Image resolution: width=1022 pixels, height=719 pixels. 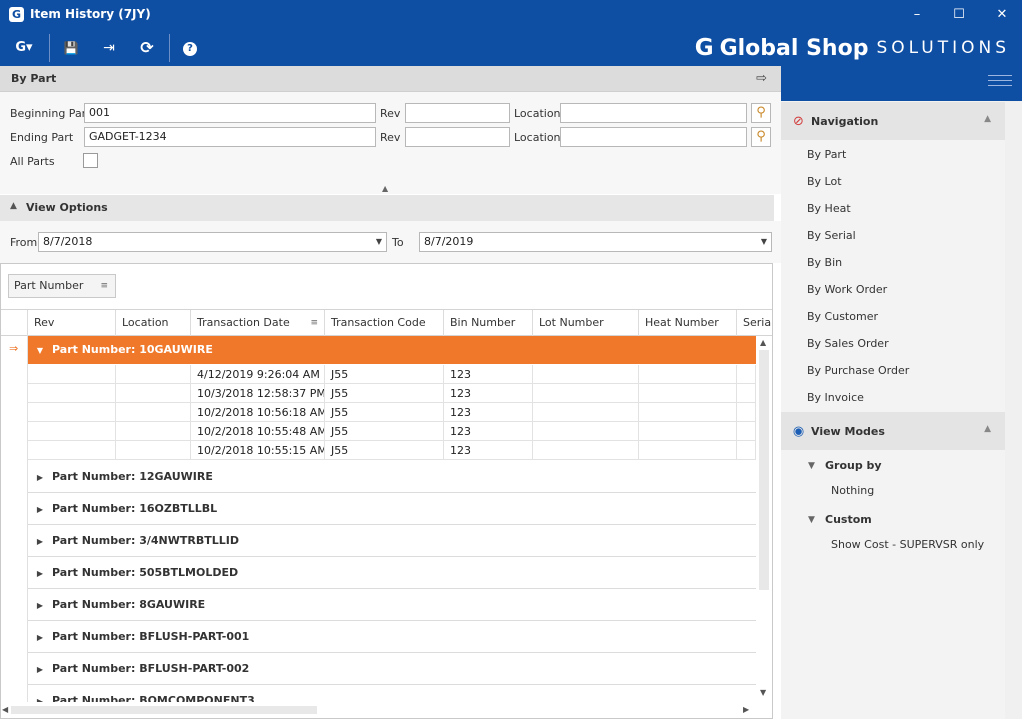 What do you see at coordinates (90, 160) in the screenshot?
I see `all-parts-checkbox` at bounding box center [90, 160].